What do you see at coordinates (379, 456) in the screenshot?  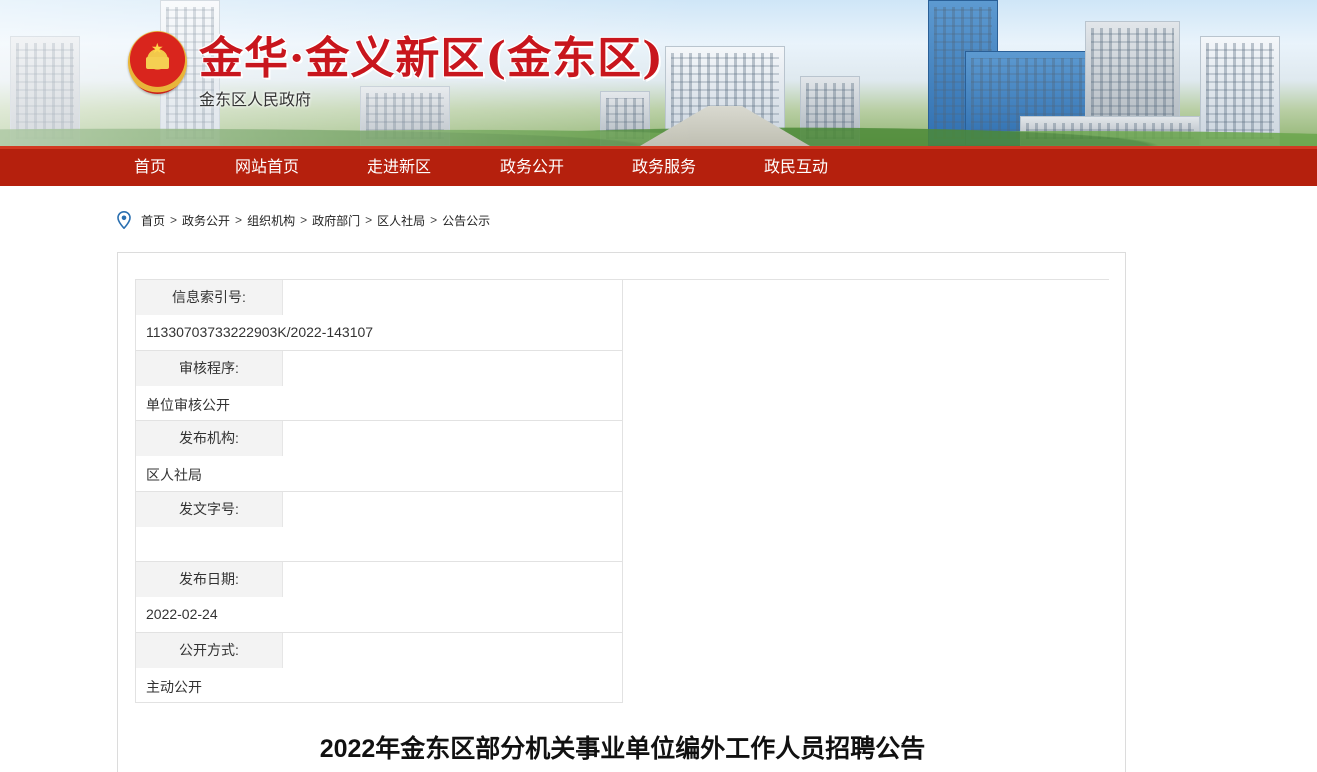 I see `metadata-row-publisher: 发布机构: 区人社局` at bounding box center [379, 456].